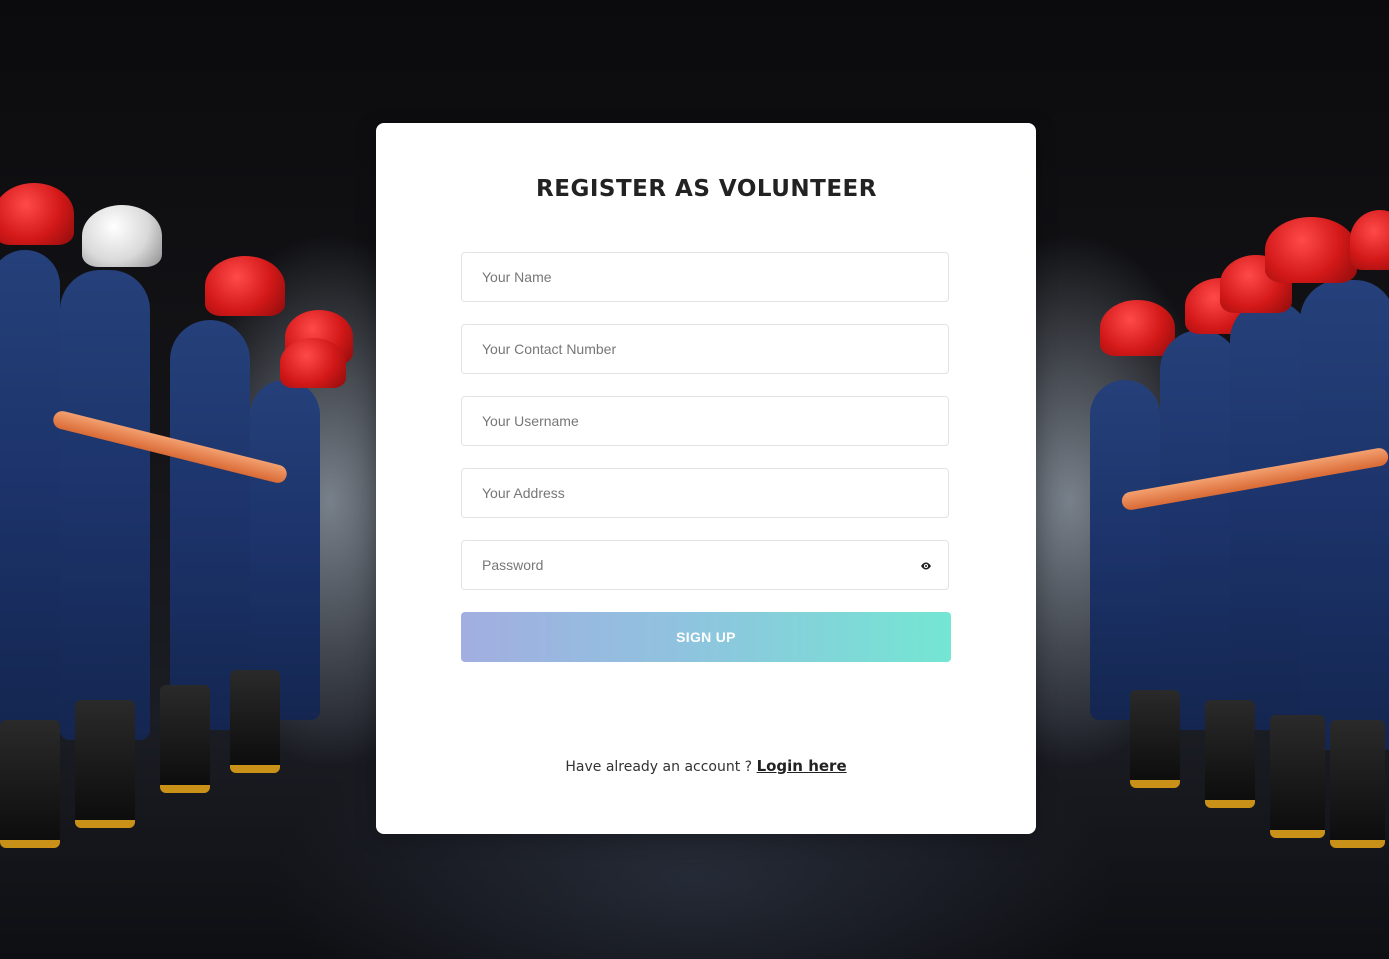 The width and height of the screenshot is (1389, 959). What do you see at coordinates (926, 566) in the screenshot?
I see `eye-icon` at bounding box center [926, 566].